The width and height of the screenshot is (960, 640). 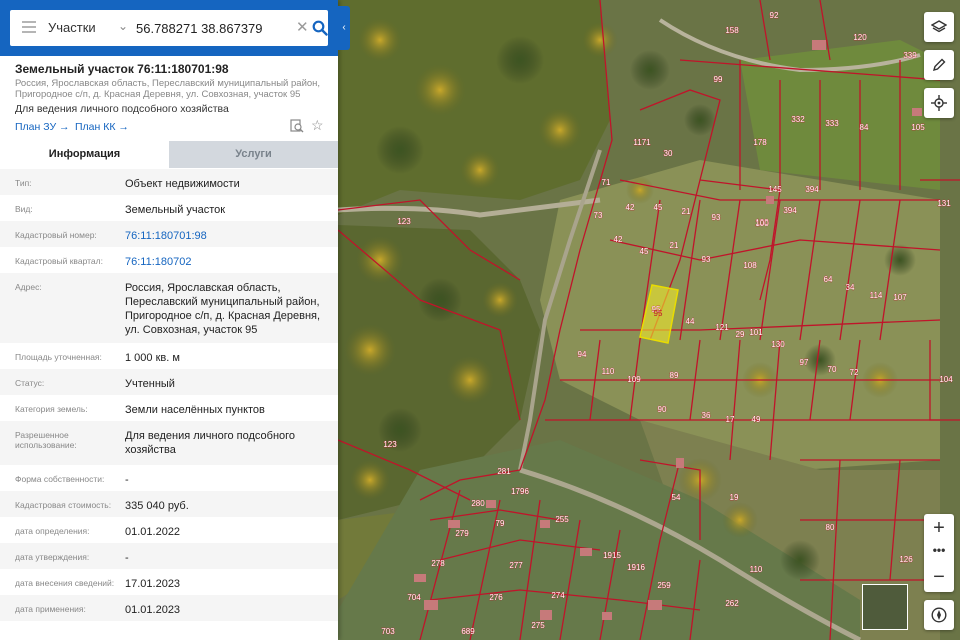 What do you see at coordinates (318, 125) in the screenshot?
I see `star-icon: ☆` at bounding box center [318, 125].